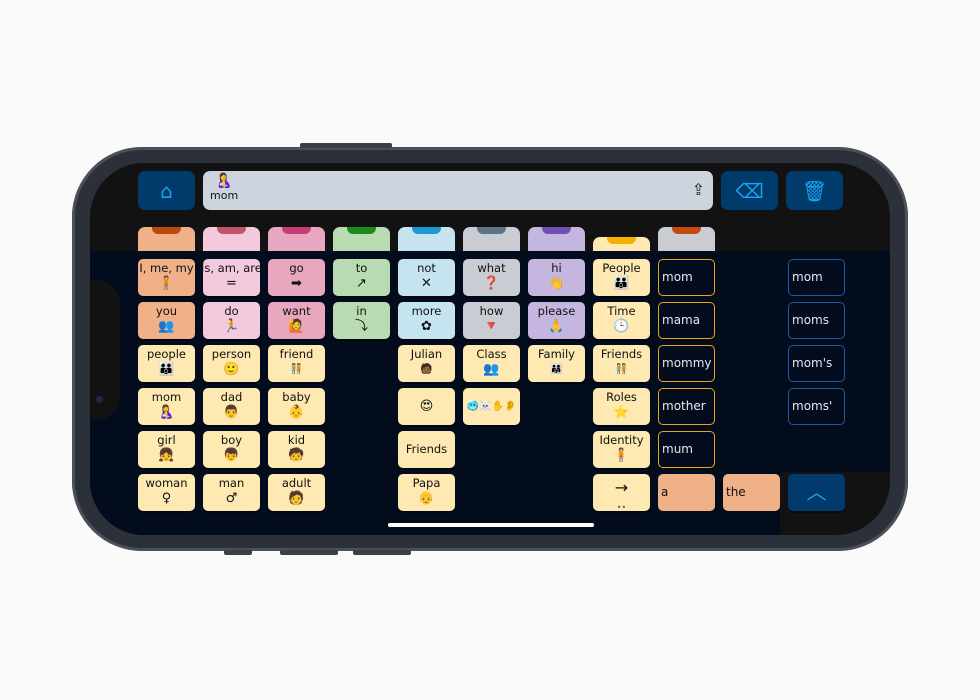 This screenshot has width=980, height=700. I want to click on symbol-cell: hi 👋, so click(556, 277).